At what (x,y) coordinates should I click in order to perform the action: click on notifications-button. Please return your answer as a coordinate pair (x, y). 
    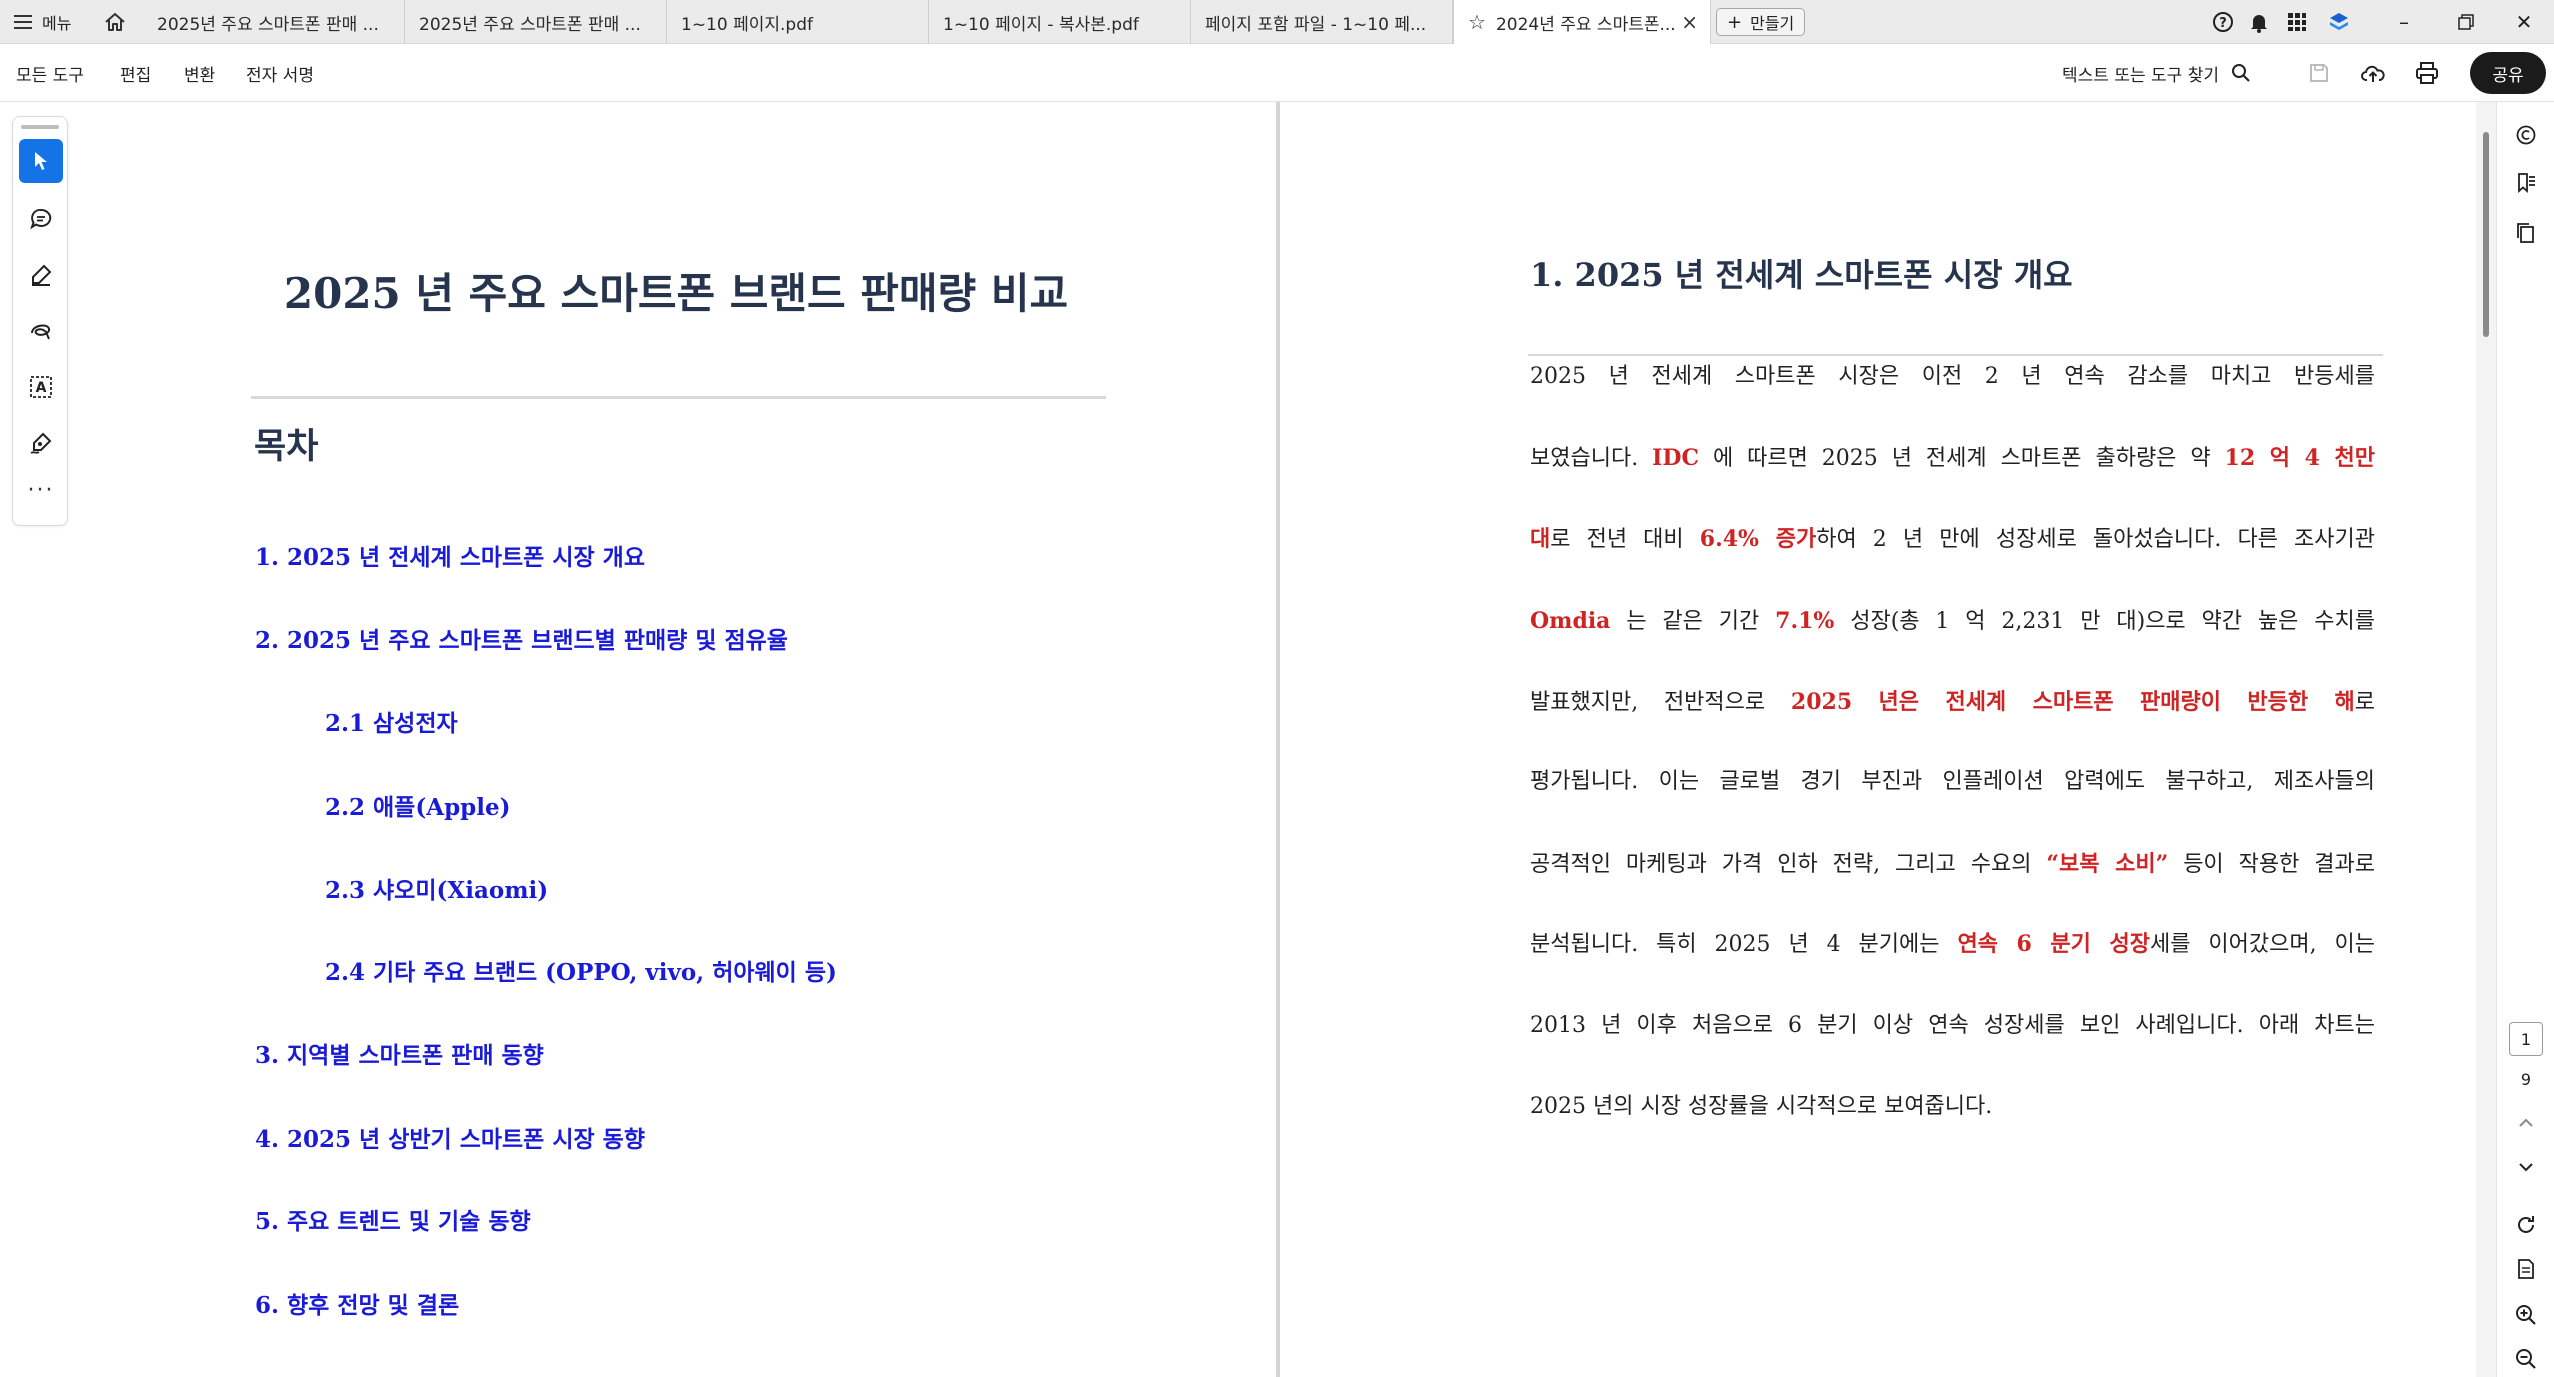
    Looking at the image, I should click on (2259, 22).